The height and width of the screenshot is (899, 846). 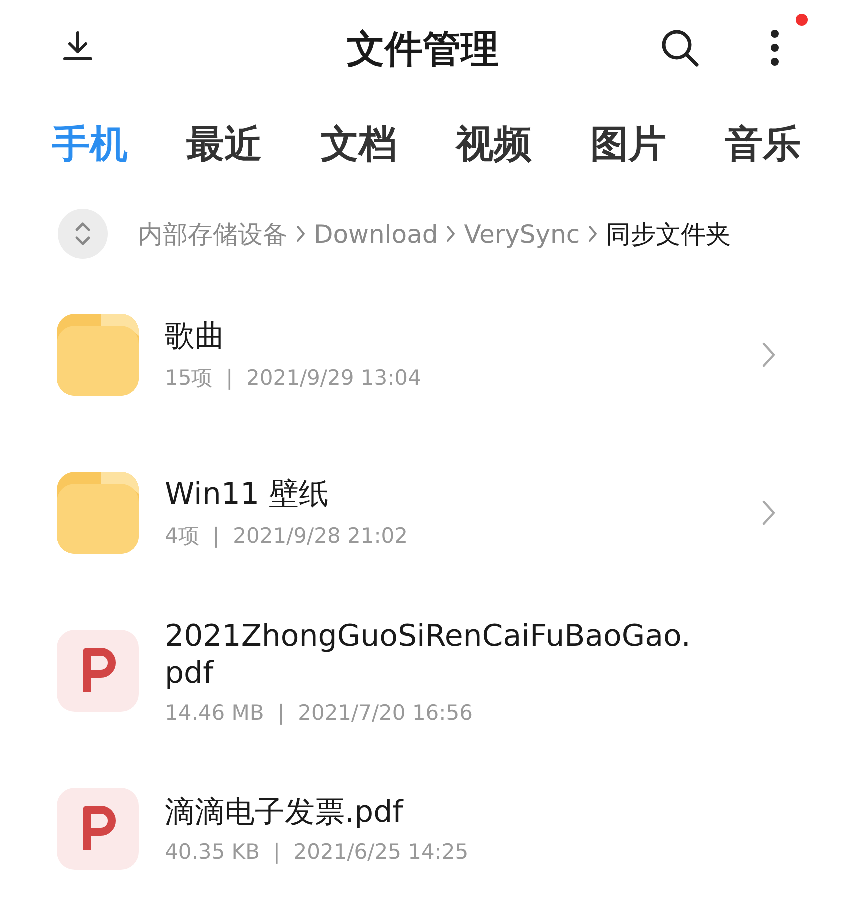 What do you see at coordinates (319, 712) in the screenshot?
I see `file-details: 14.46 MB | 2021/7/20 16:56` at bounding box center [319, 712].